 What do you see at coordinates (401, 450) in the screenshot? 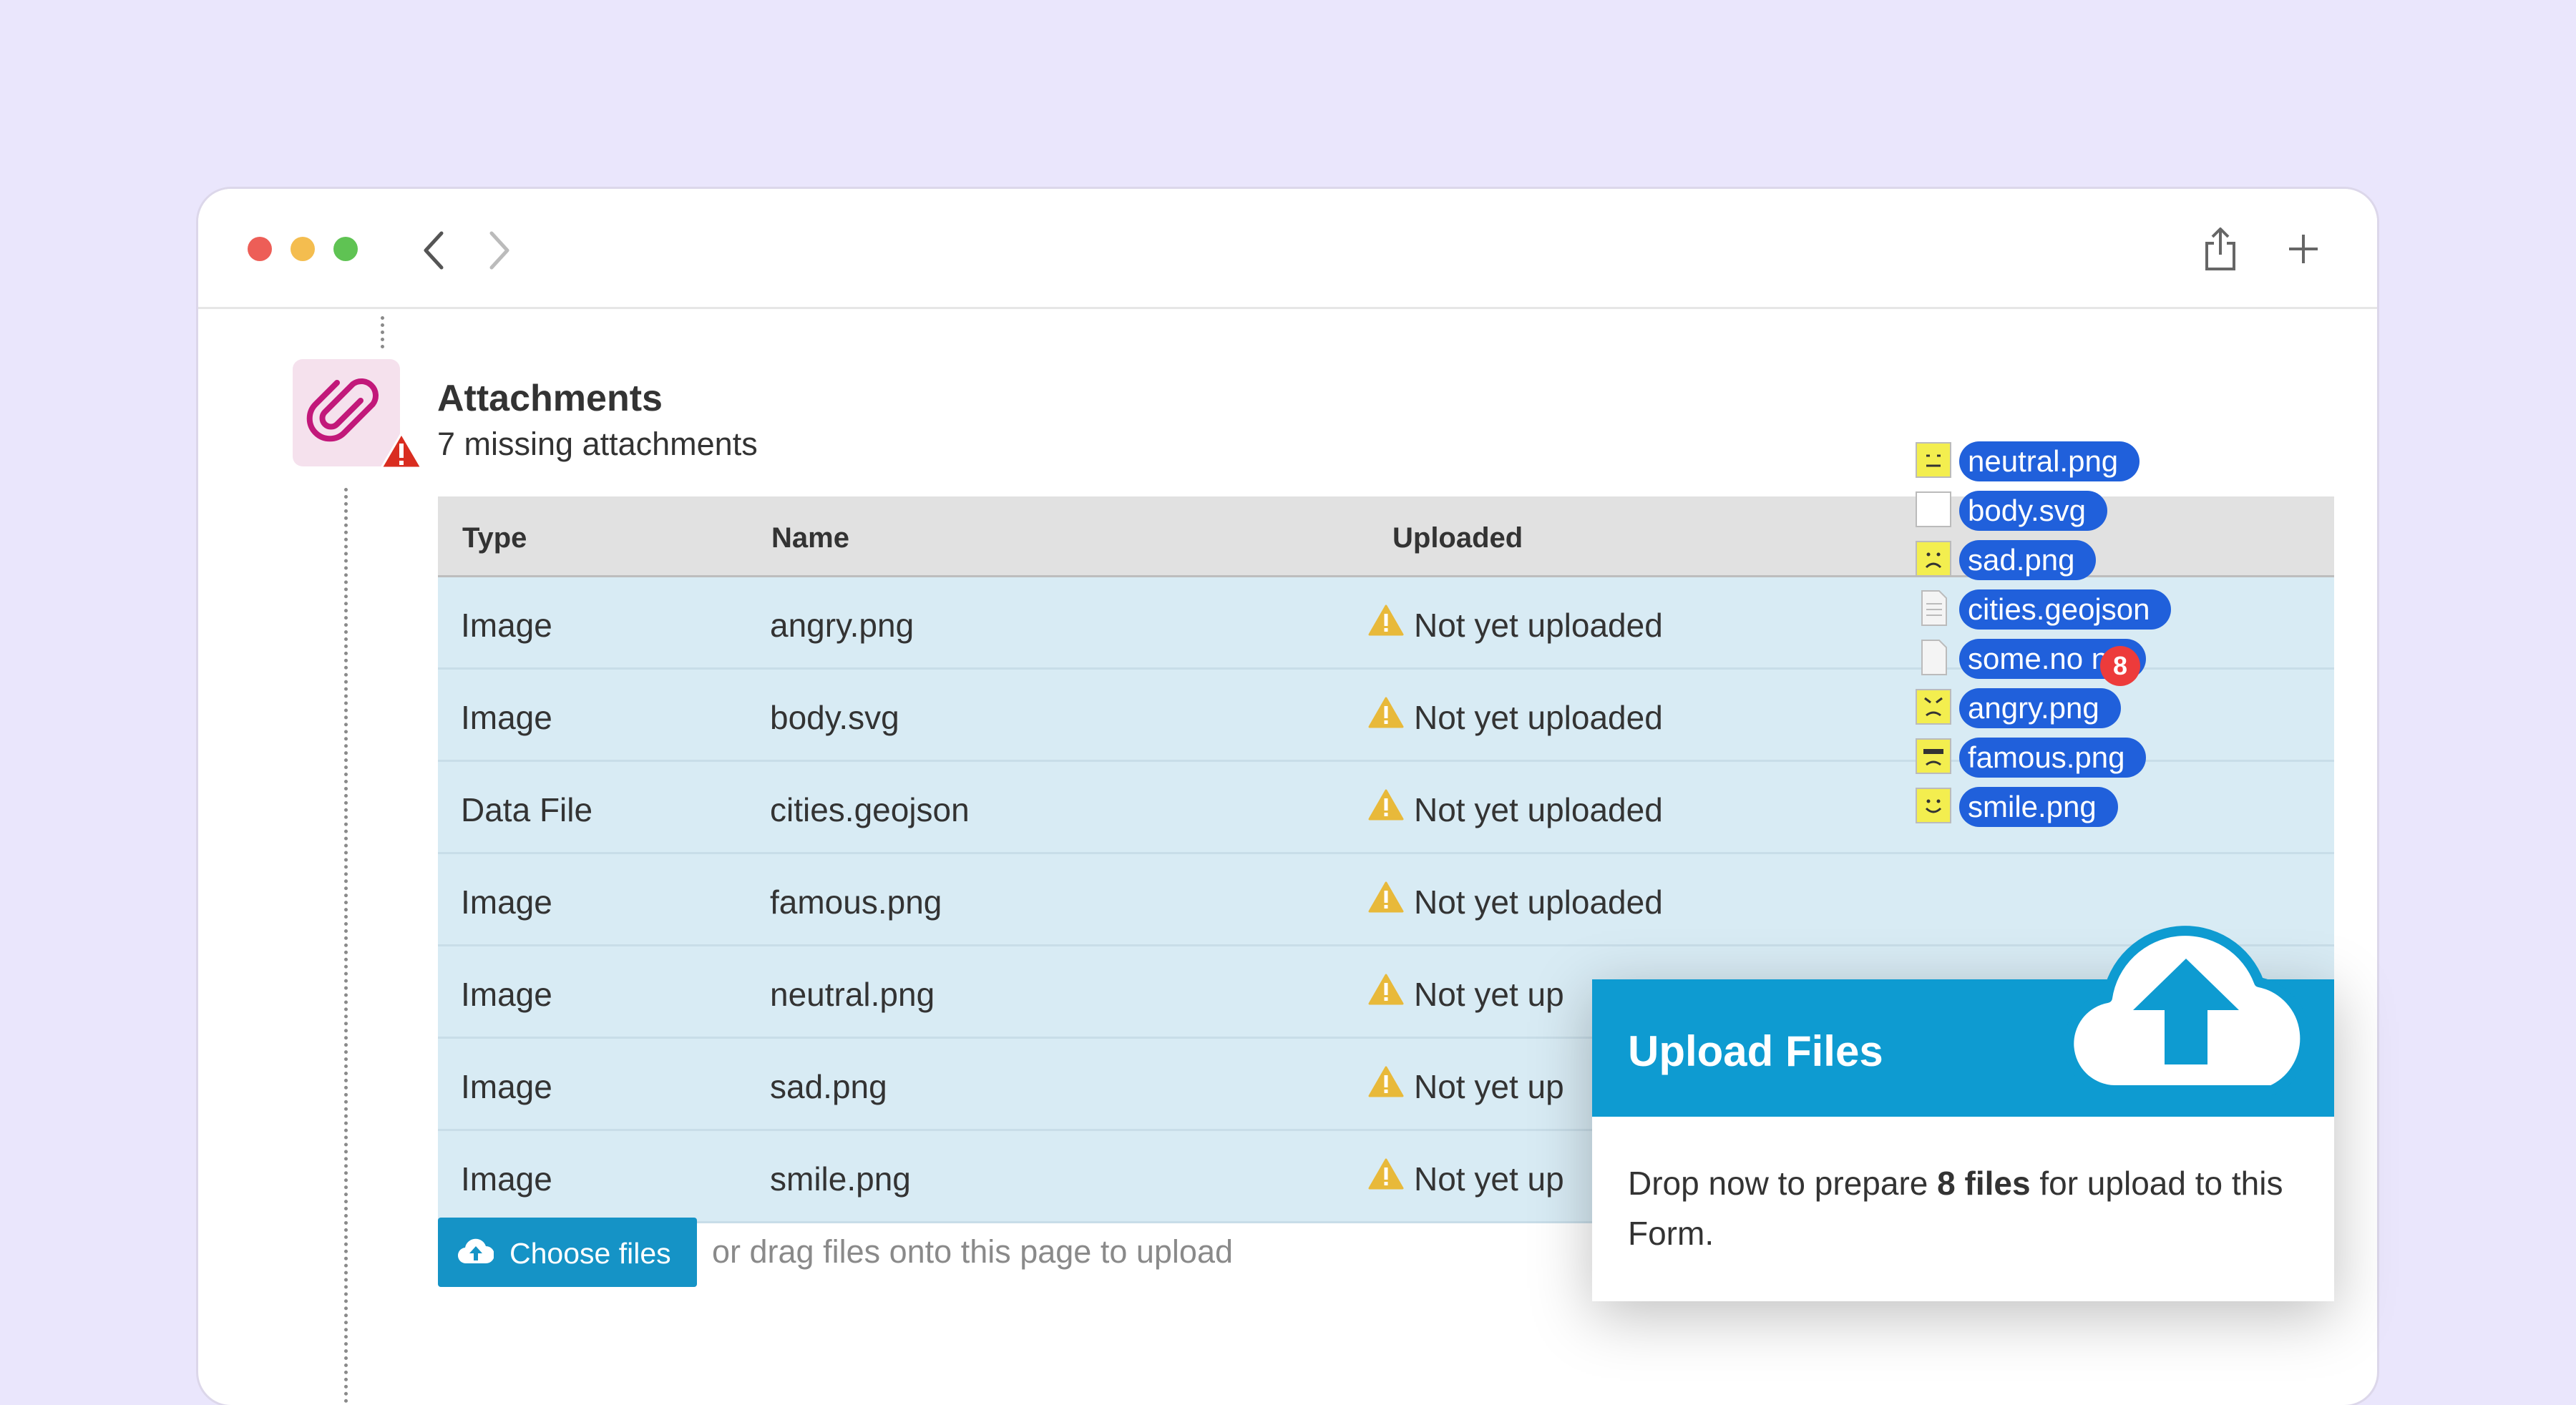
I see `error-warning-icon` at bounding box center [401, 450].